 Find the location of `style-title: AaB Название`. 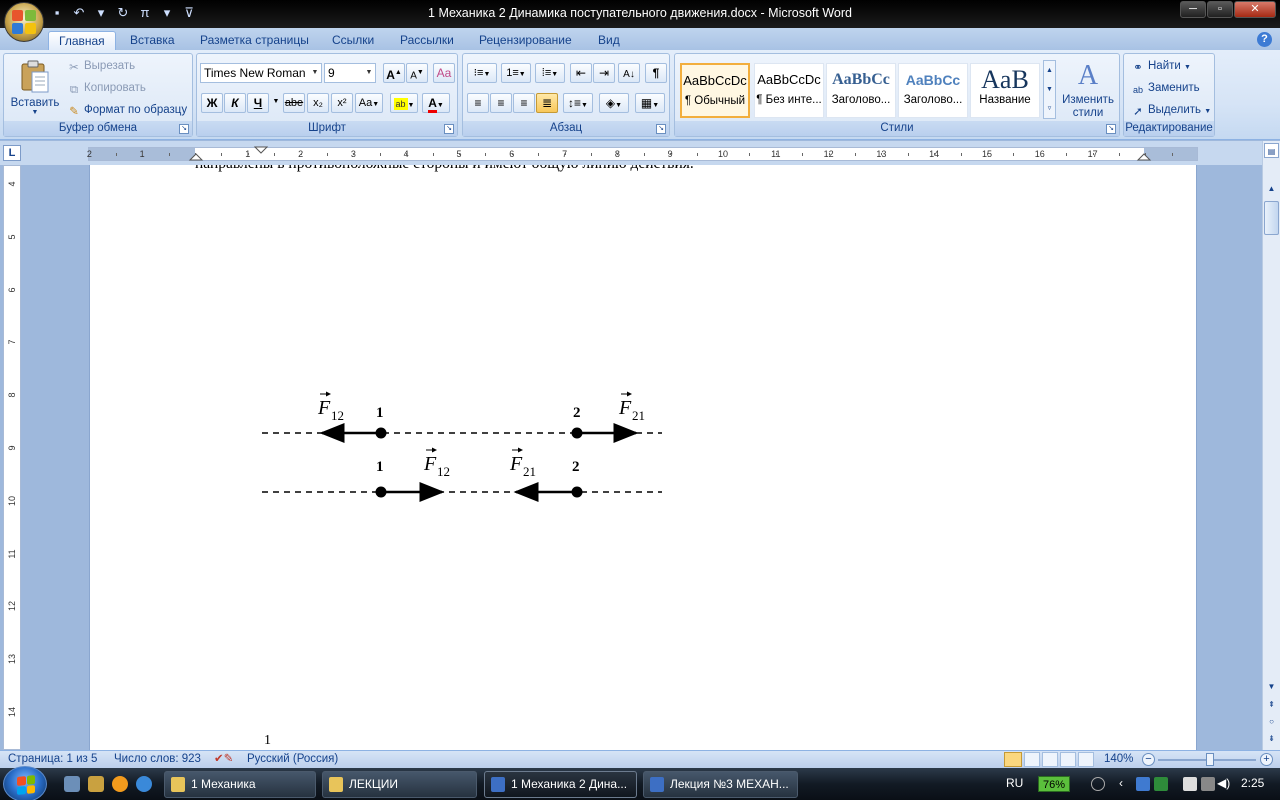

style-title: AaB Название is located at coordinates (1005, 90).